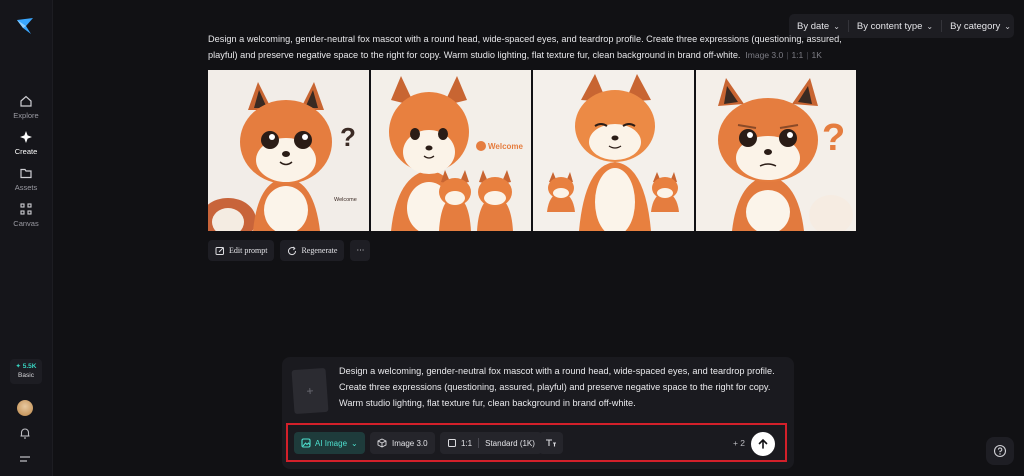  I want to click on nav-canvas: Canvas, so click(26, 215).